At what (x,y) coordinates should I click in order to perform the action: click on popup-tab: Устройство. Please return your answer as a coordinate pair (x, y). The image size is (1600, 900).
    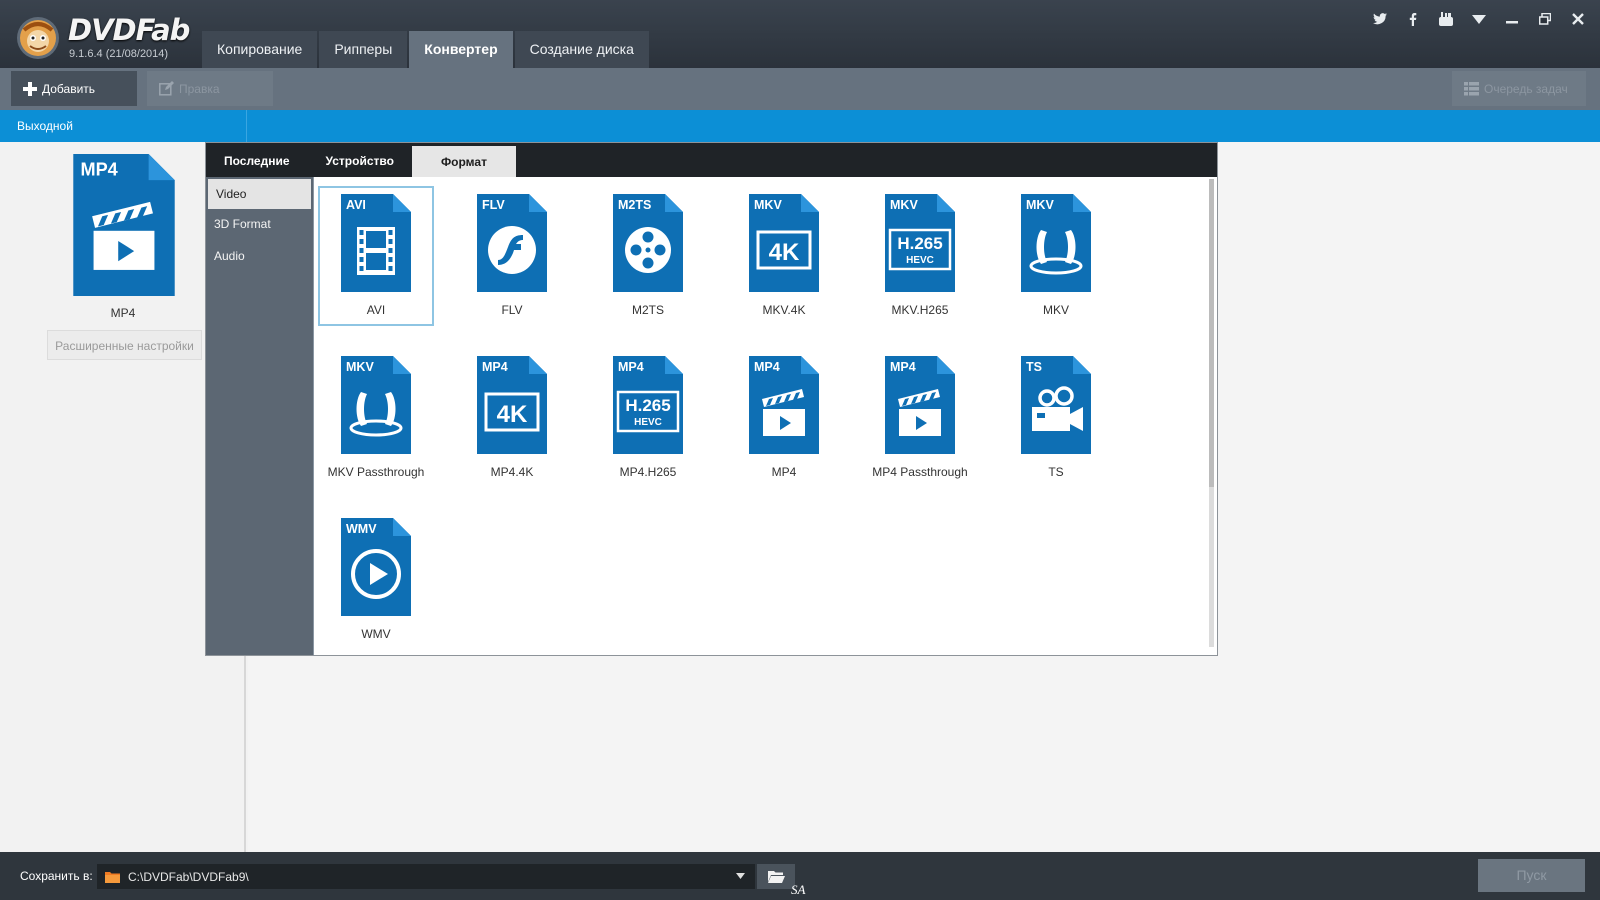
    Looking at the image, I should click on (360, 160).